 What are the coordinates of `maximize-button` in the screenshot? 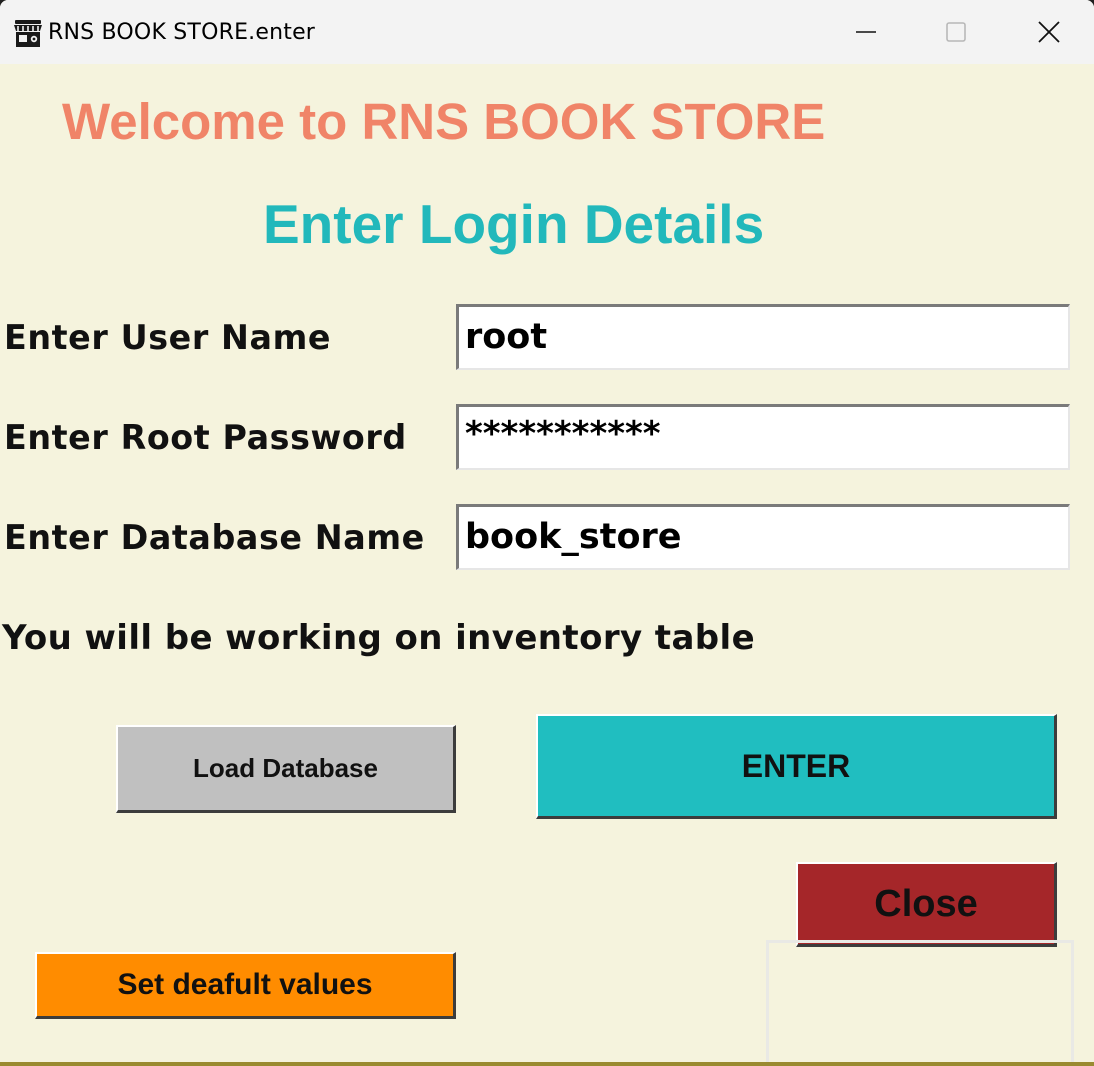 It's located at (956, 32).